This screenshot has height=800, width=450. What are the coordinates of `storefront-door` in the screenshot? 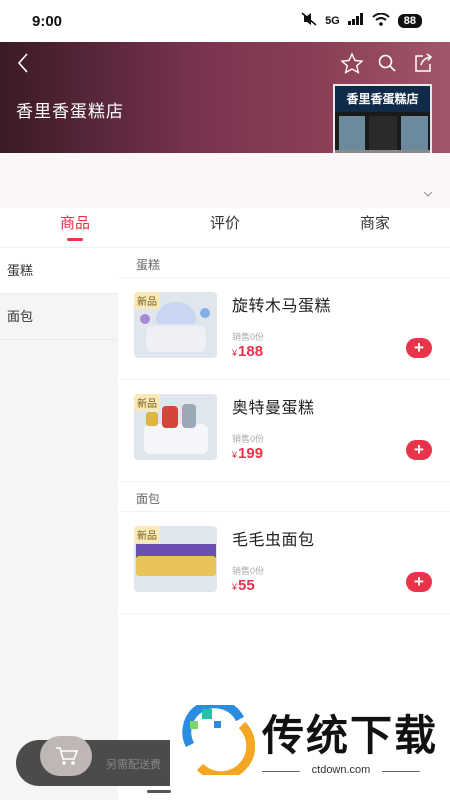 It's located at (383, 135).